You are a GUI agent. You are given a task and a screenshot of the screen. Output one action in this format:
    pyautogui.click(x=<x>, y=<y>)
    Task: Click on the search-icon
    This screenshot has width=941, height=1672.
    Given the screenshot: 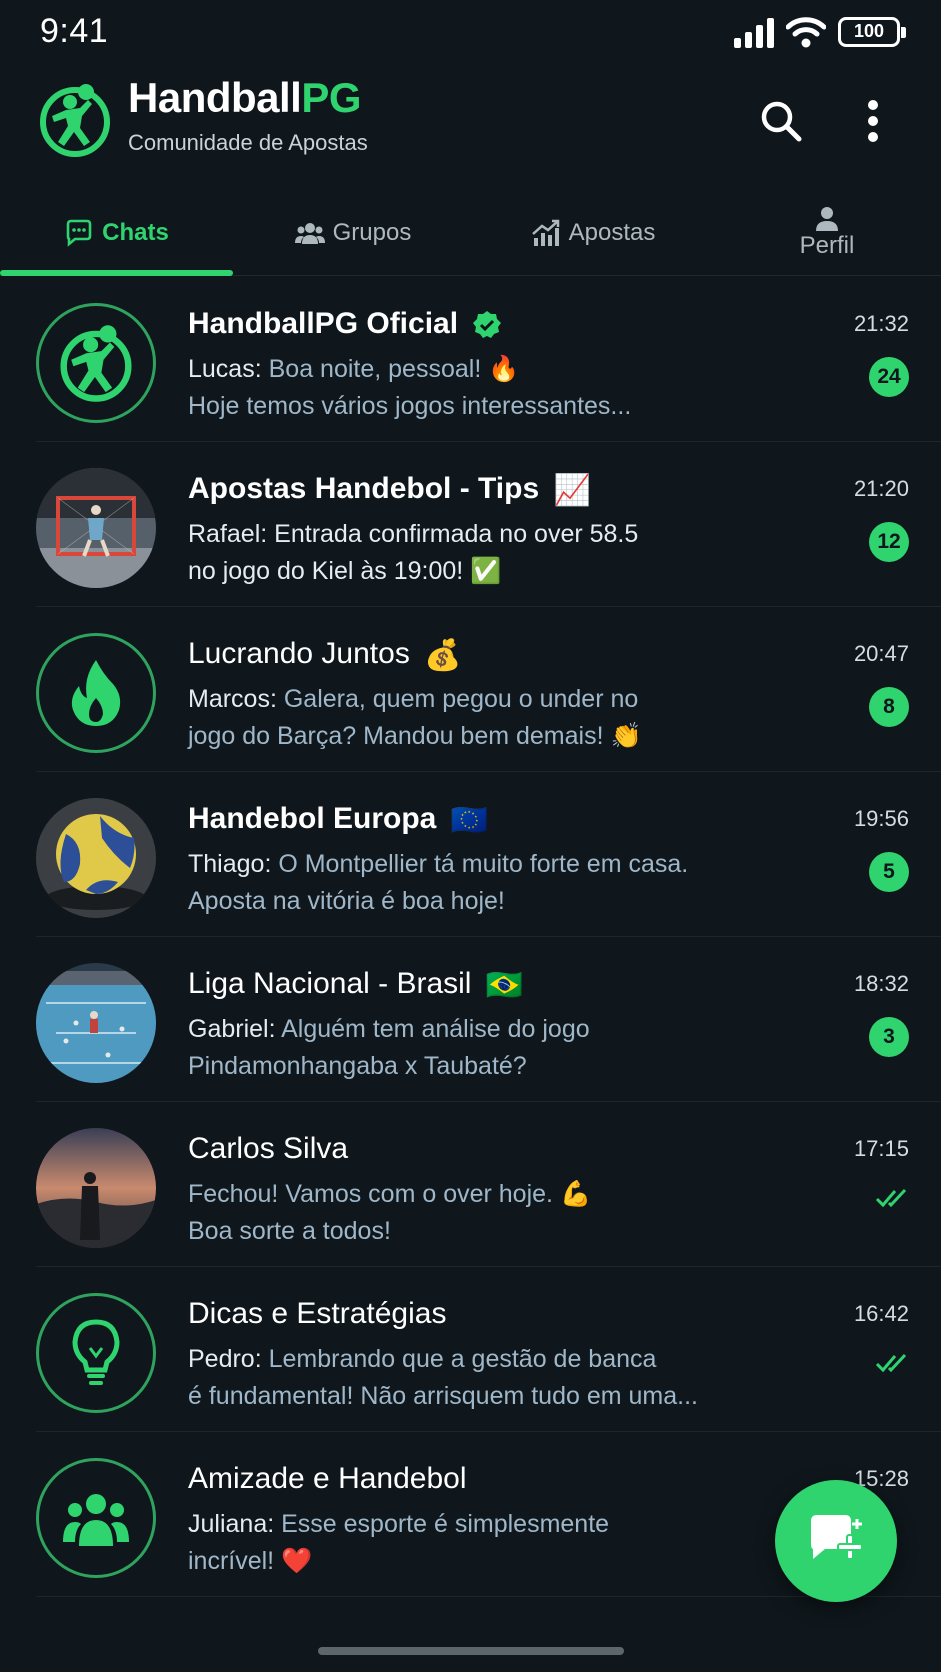 What is the action you would take?
    pyautogui.click(x=781, y=121)
    